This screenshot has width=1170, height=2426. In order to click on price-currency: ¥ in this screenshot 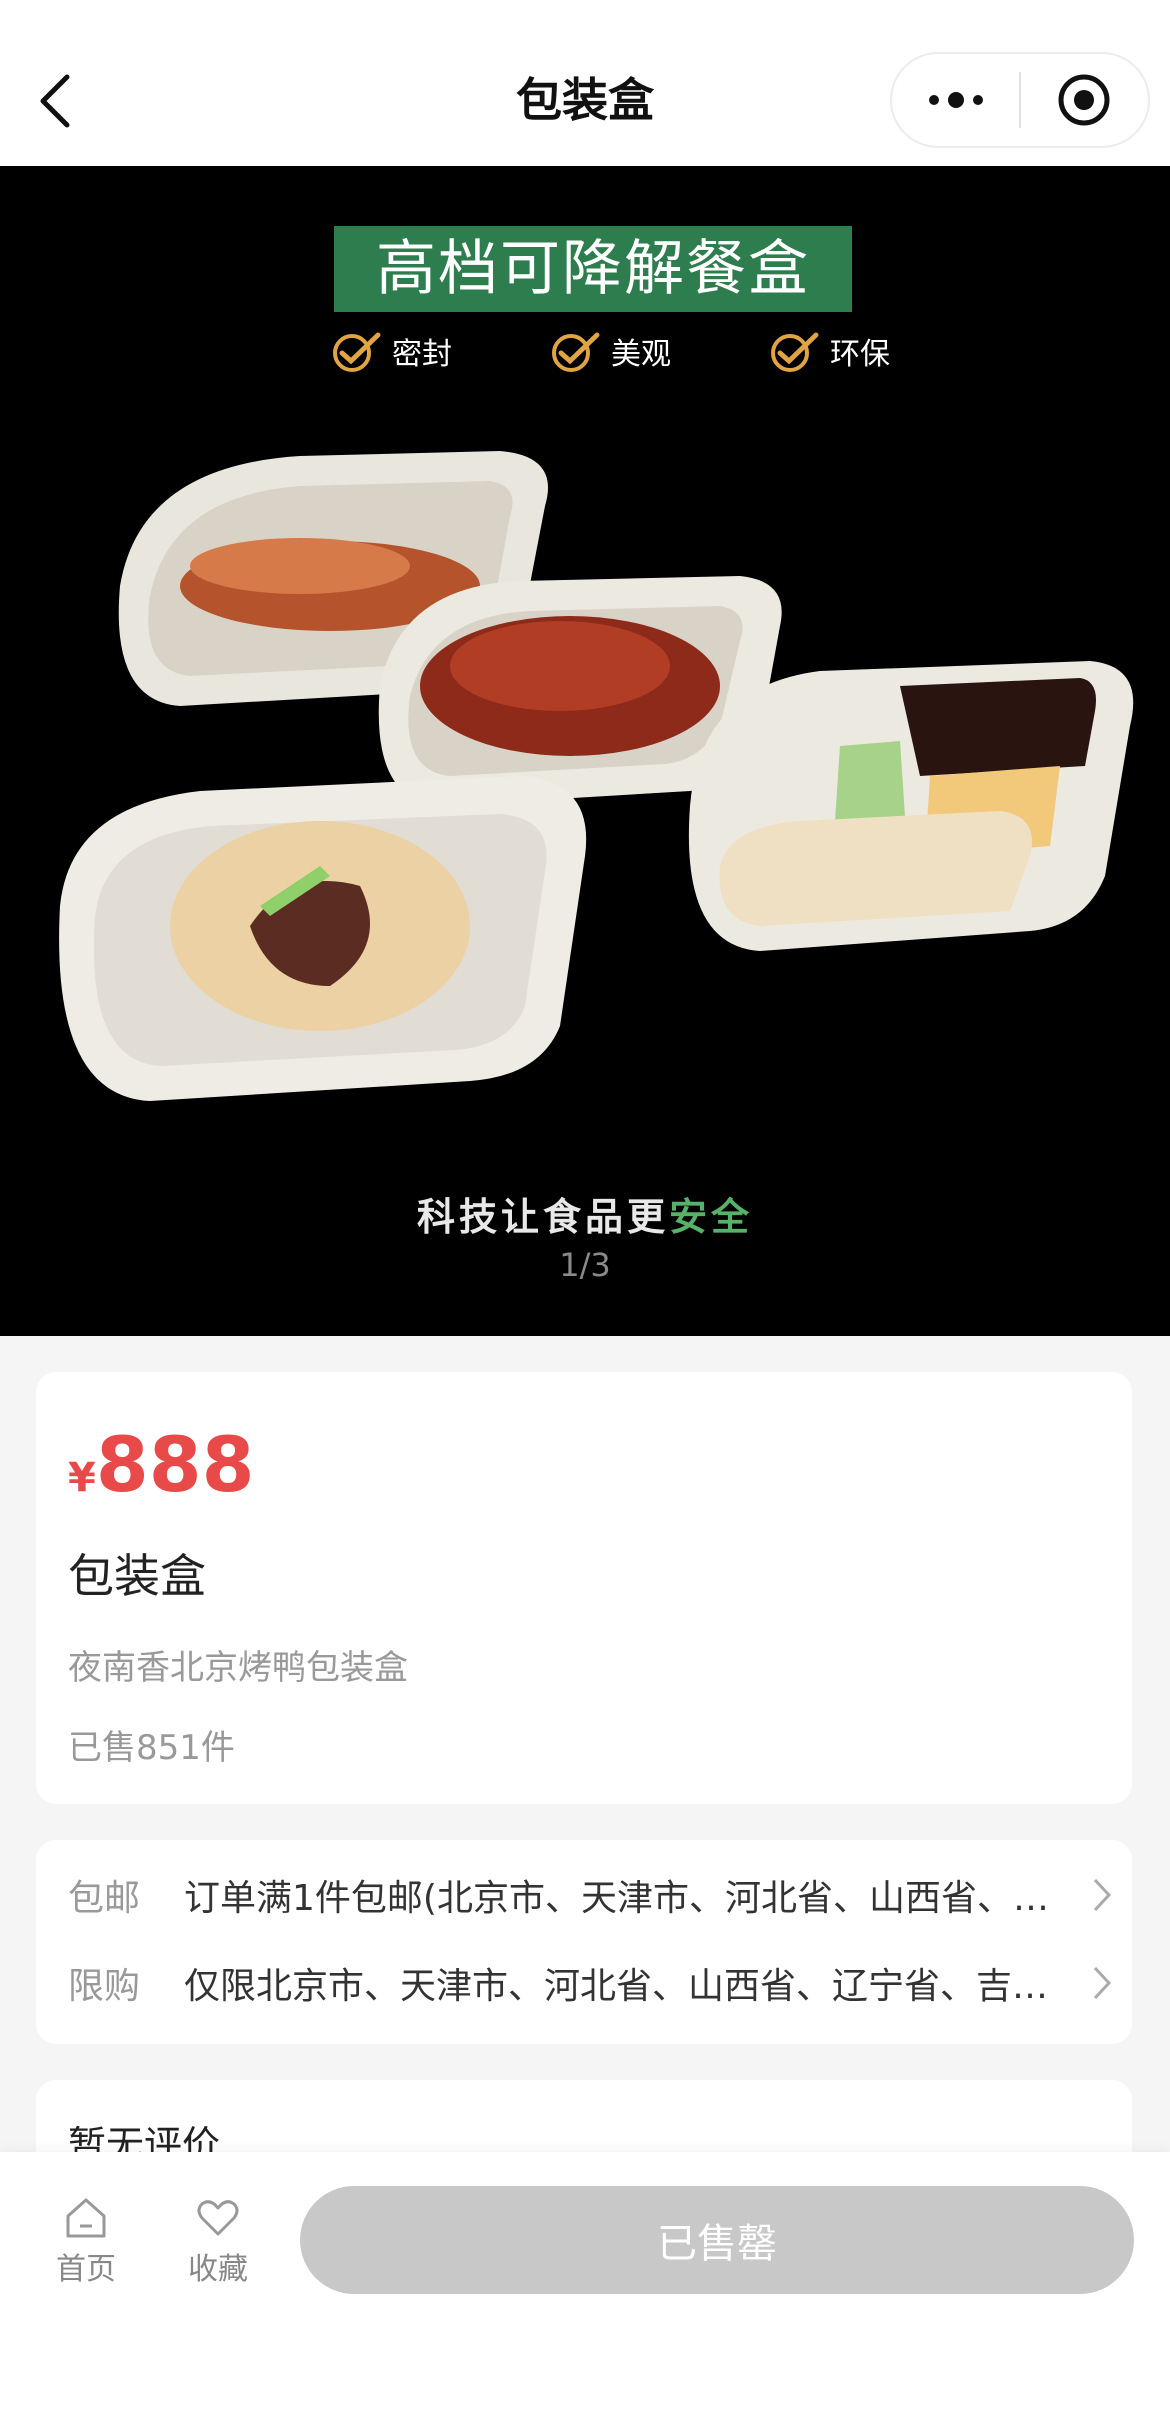, I will do `click(82, 1478)`.